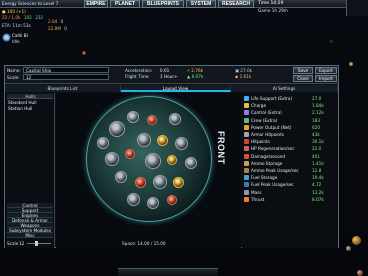 Image resolution: width=368 pixels, height=276 pixels. What do you see at coordinates (66, 77) in the screenshot?
I see `scale-field: 12` at bounding box center [66, 77].